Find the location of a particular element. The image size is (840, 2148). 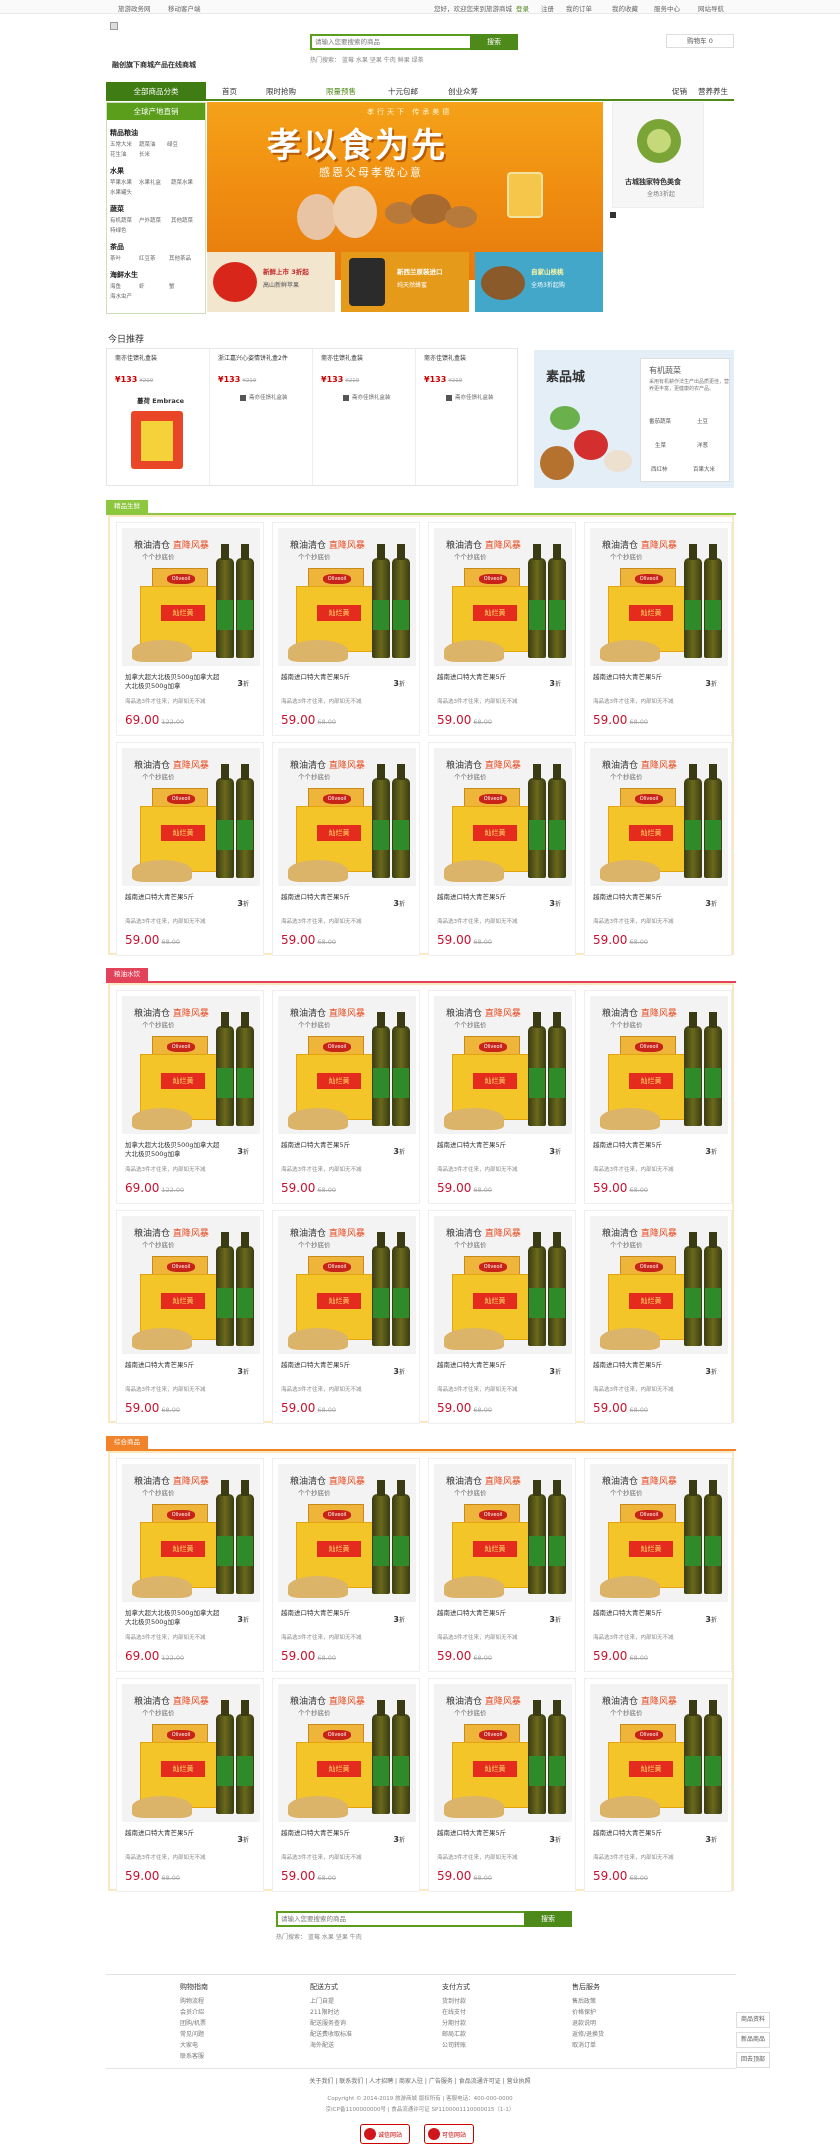

footer-bottom-link: 联系我们 is located at coordinates (351, 2081).